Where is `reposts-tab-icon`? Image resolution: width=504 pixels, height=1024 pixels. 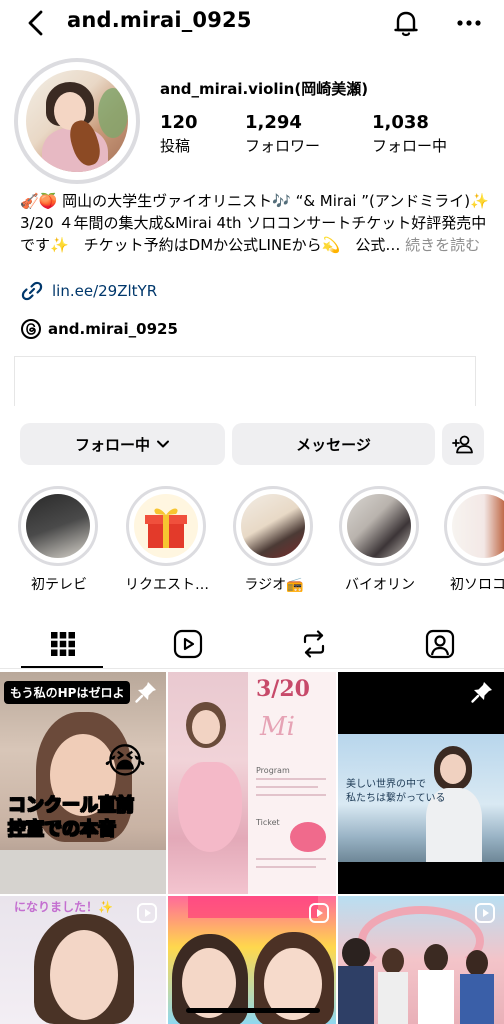 reposts-tab-icon is located at coordinates (314, 644).